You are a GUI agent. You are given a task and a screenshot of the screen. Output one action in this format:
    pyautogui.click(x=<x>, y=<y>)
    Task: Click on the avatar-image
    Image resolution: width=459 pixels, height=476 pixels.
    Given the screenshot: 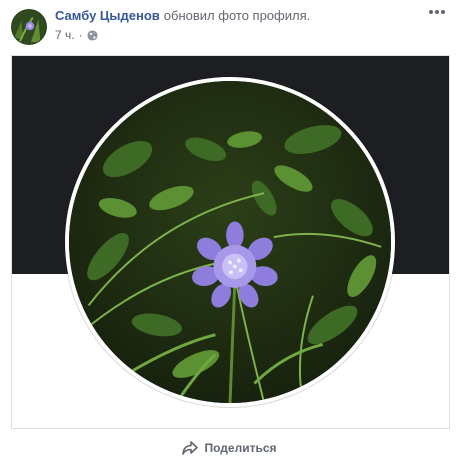 What is the action you would take?
    pyautogui.click(x=29, y=27)
    